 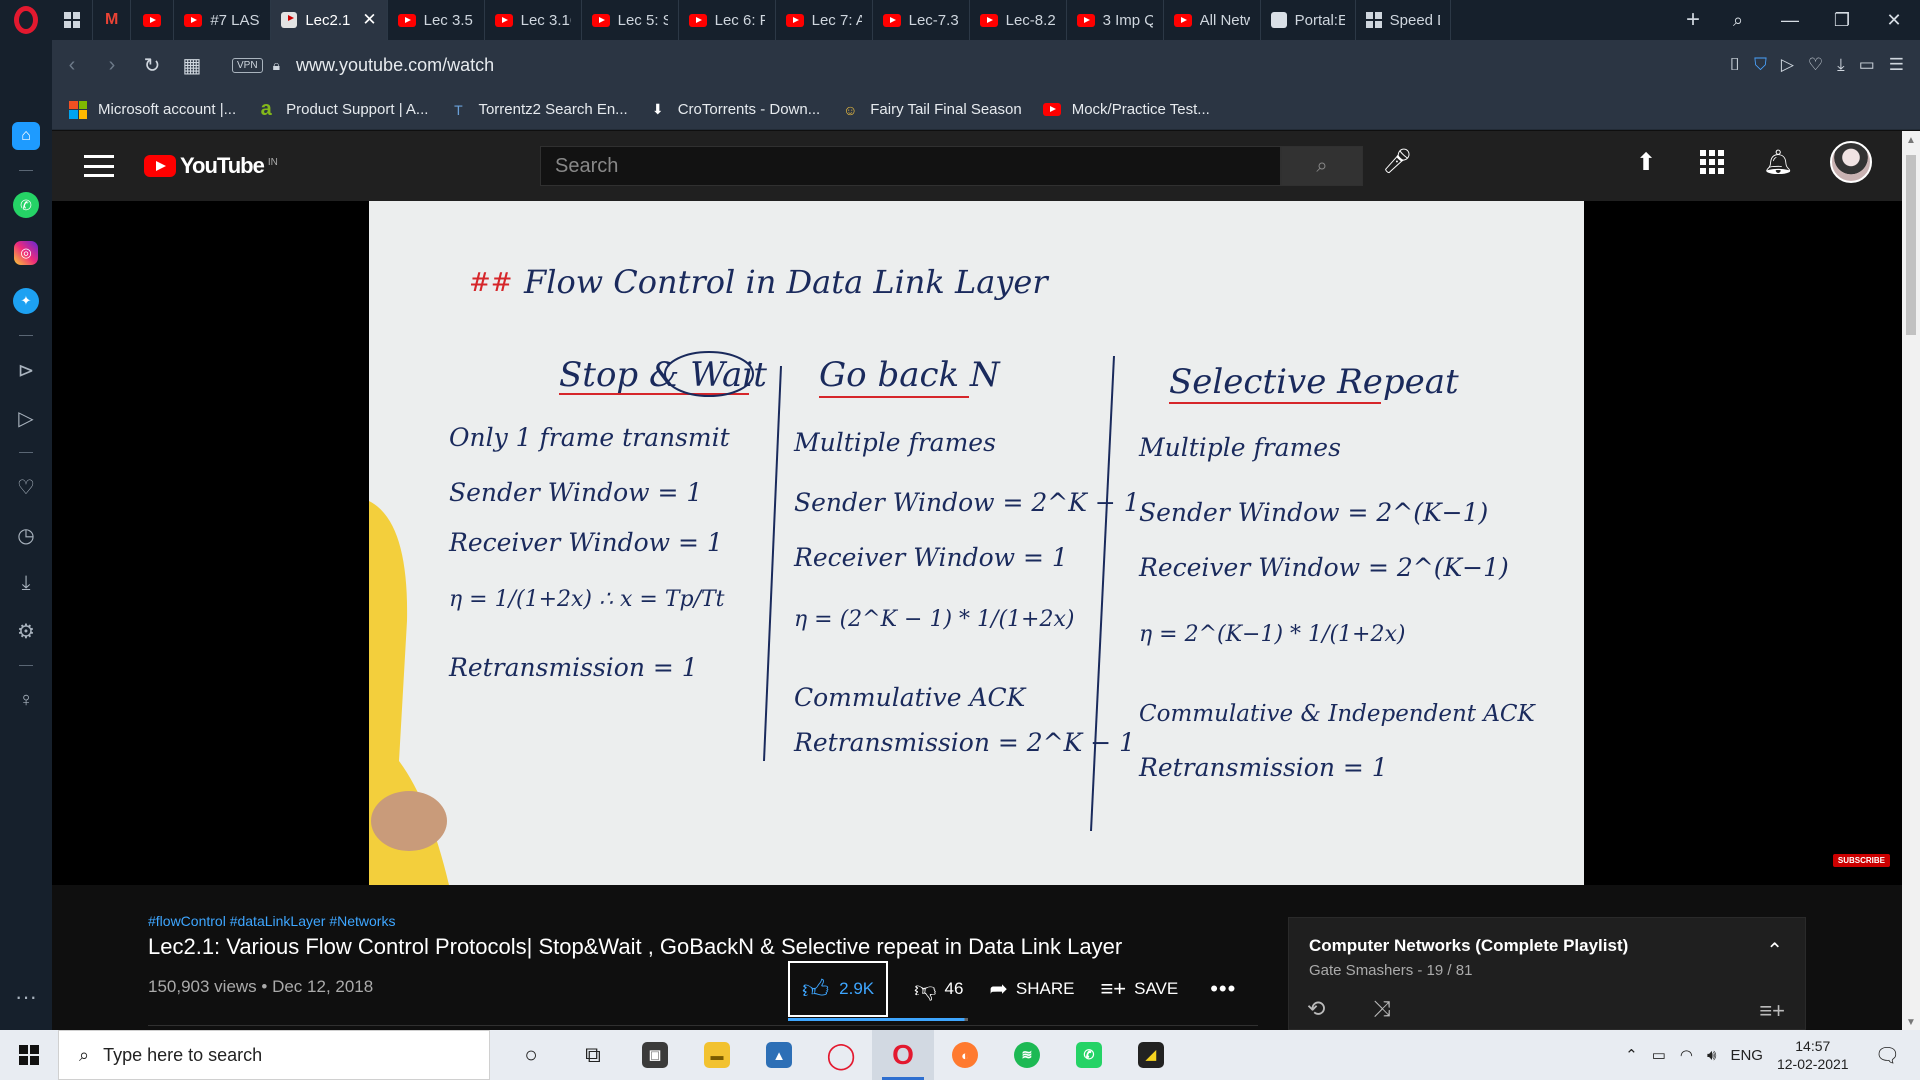 I want to click on restore-button: ❐, so click(x=1842, y=20).